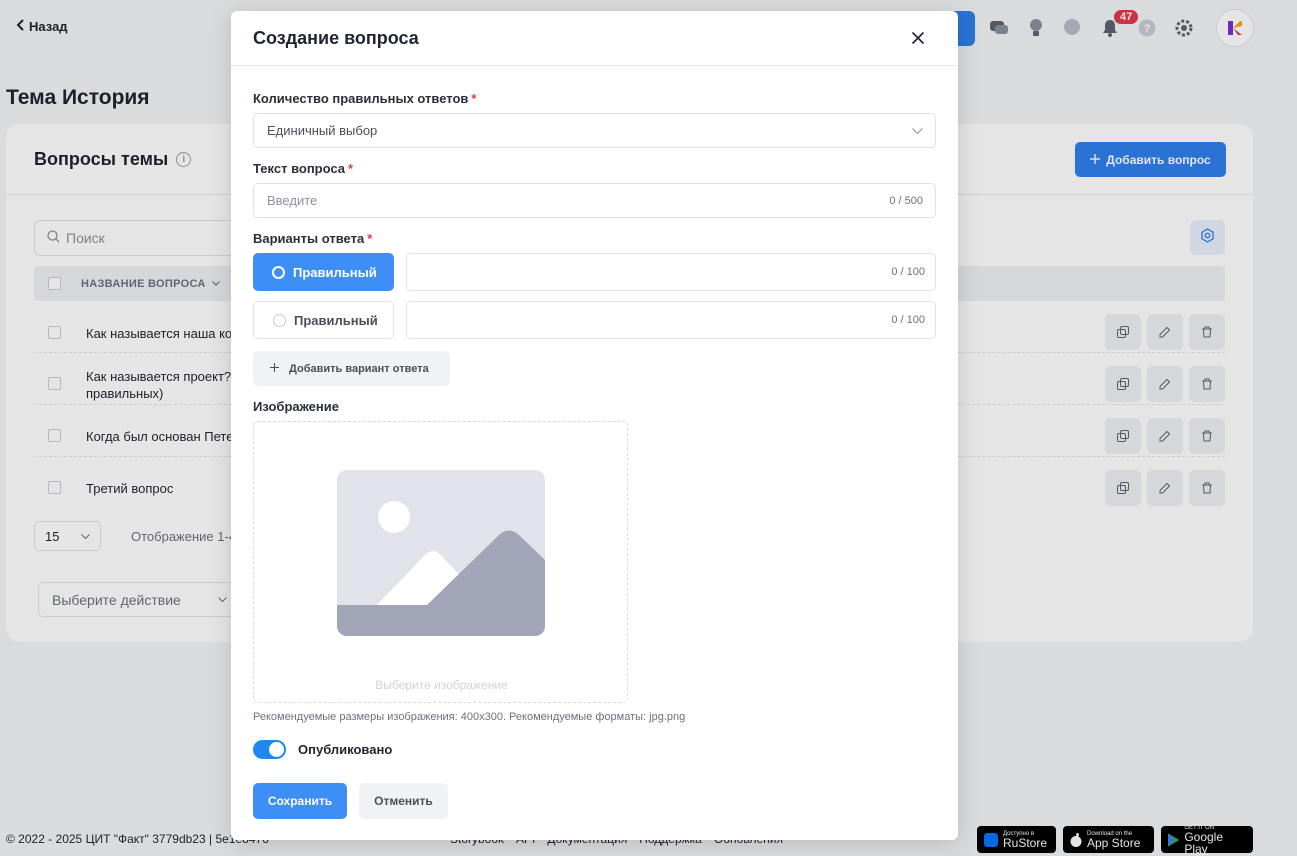 The image size is (1297, 856). I want to click on save-button: Сохранить, so click(300, 801).